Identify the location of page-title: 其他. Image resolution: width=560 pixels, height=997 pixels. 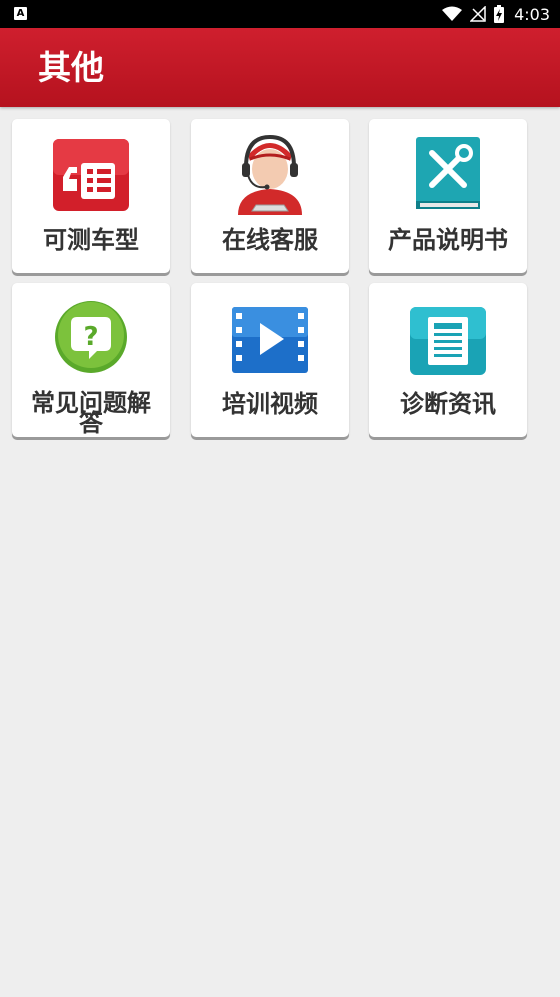
(71, 67).